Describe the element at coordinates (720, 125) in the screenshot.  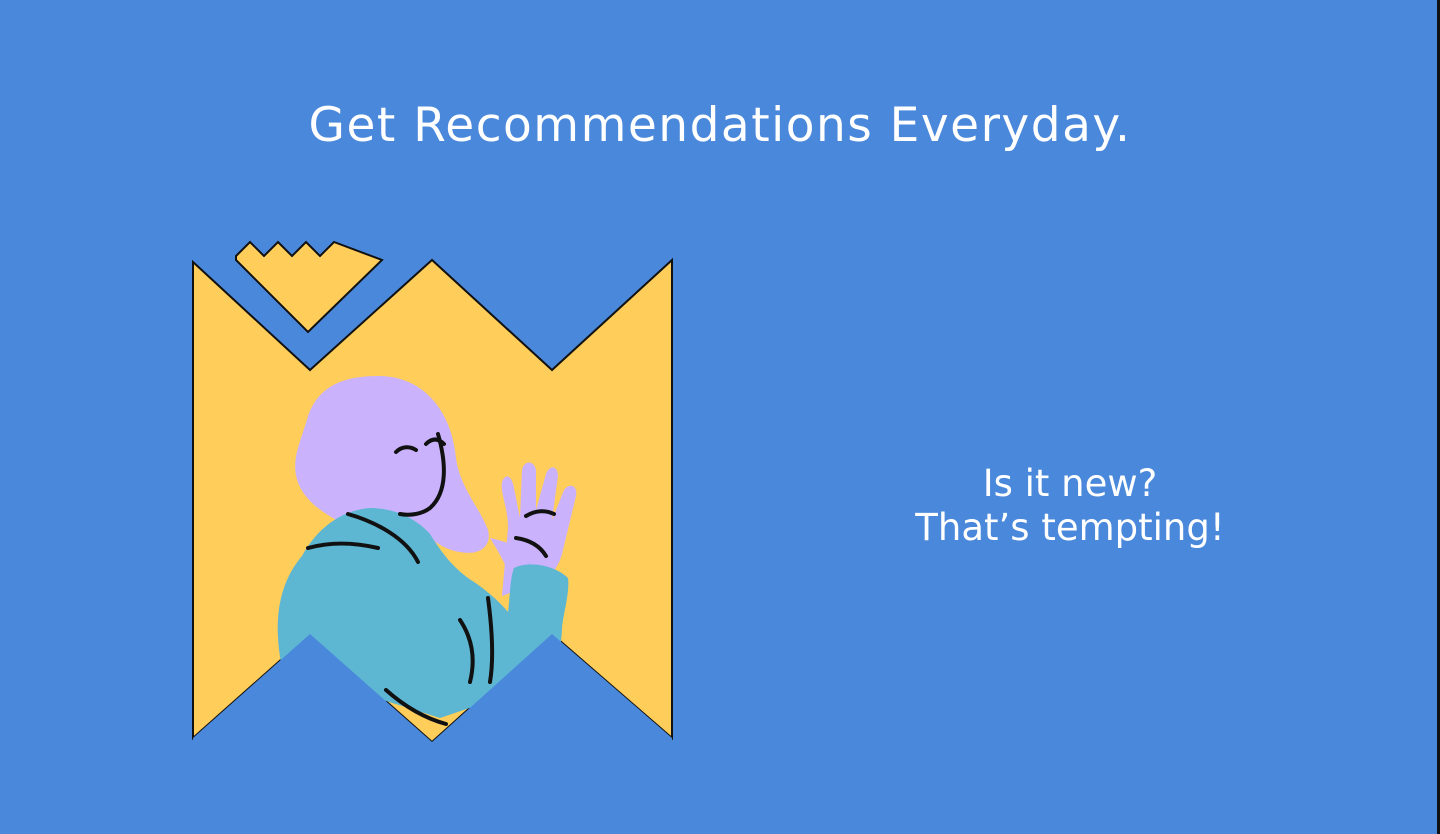
I see `page-title: Get Recommendations Everyday.` at that location.